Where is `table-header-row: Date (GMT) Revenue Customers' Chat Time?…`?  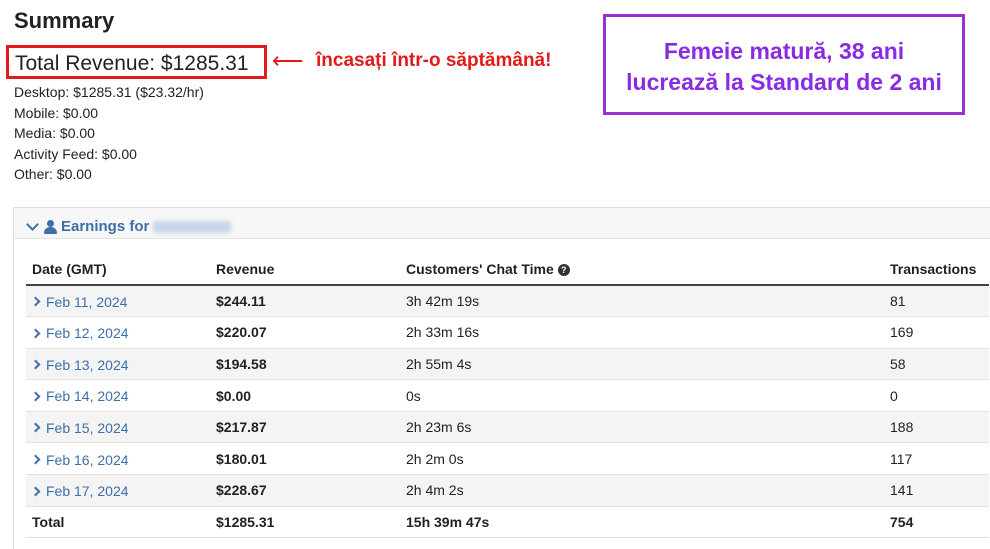 table-header-row: Date (GMT) Revenue Customers' Chat Time?… is located at coordinates (507, 270).